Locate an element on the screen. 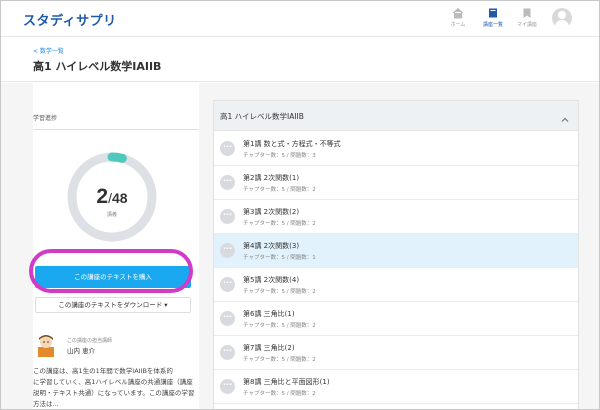 The image size is (600, 410). progress-count: 2/48 is located at coordinates (112, 196).